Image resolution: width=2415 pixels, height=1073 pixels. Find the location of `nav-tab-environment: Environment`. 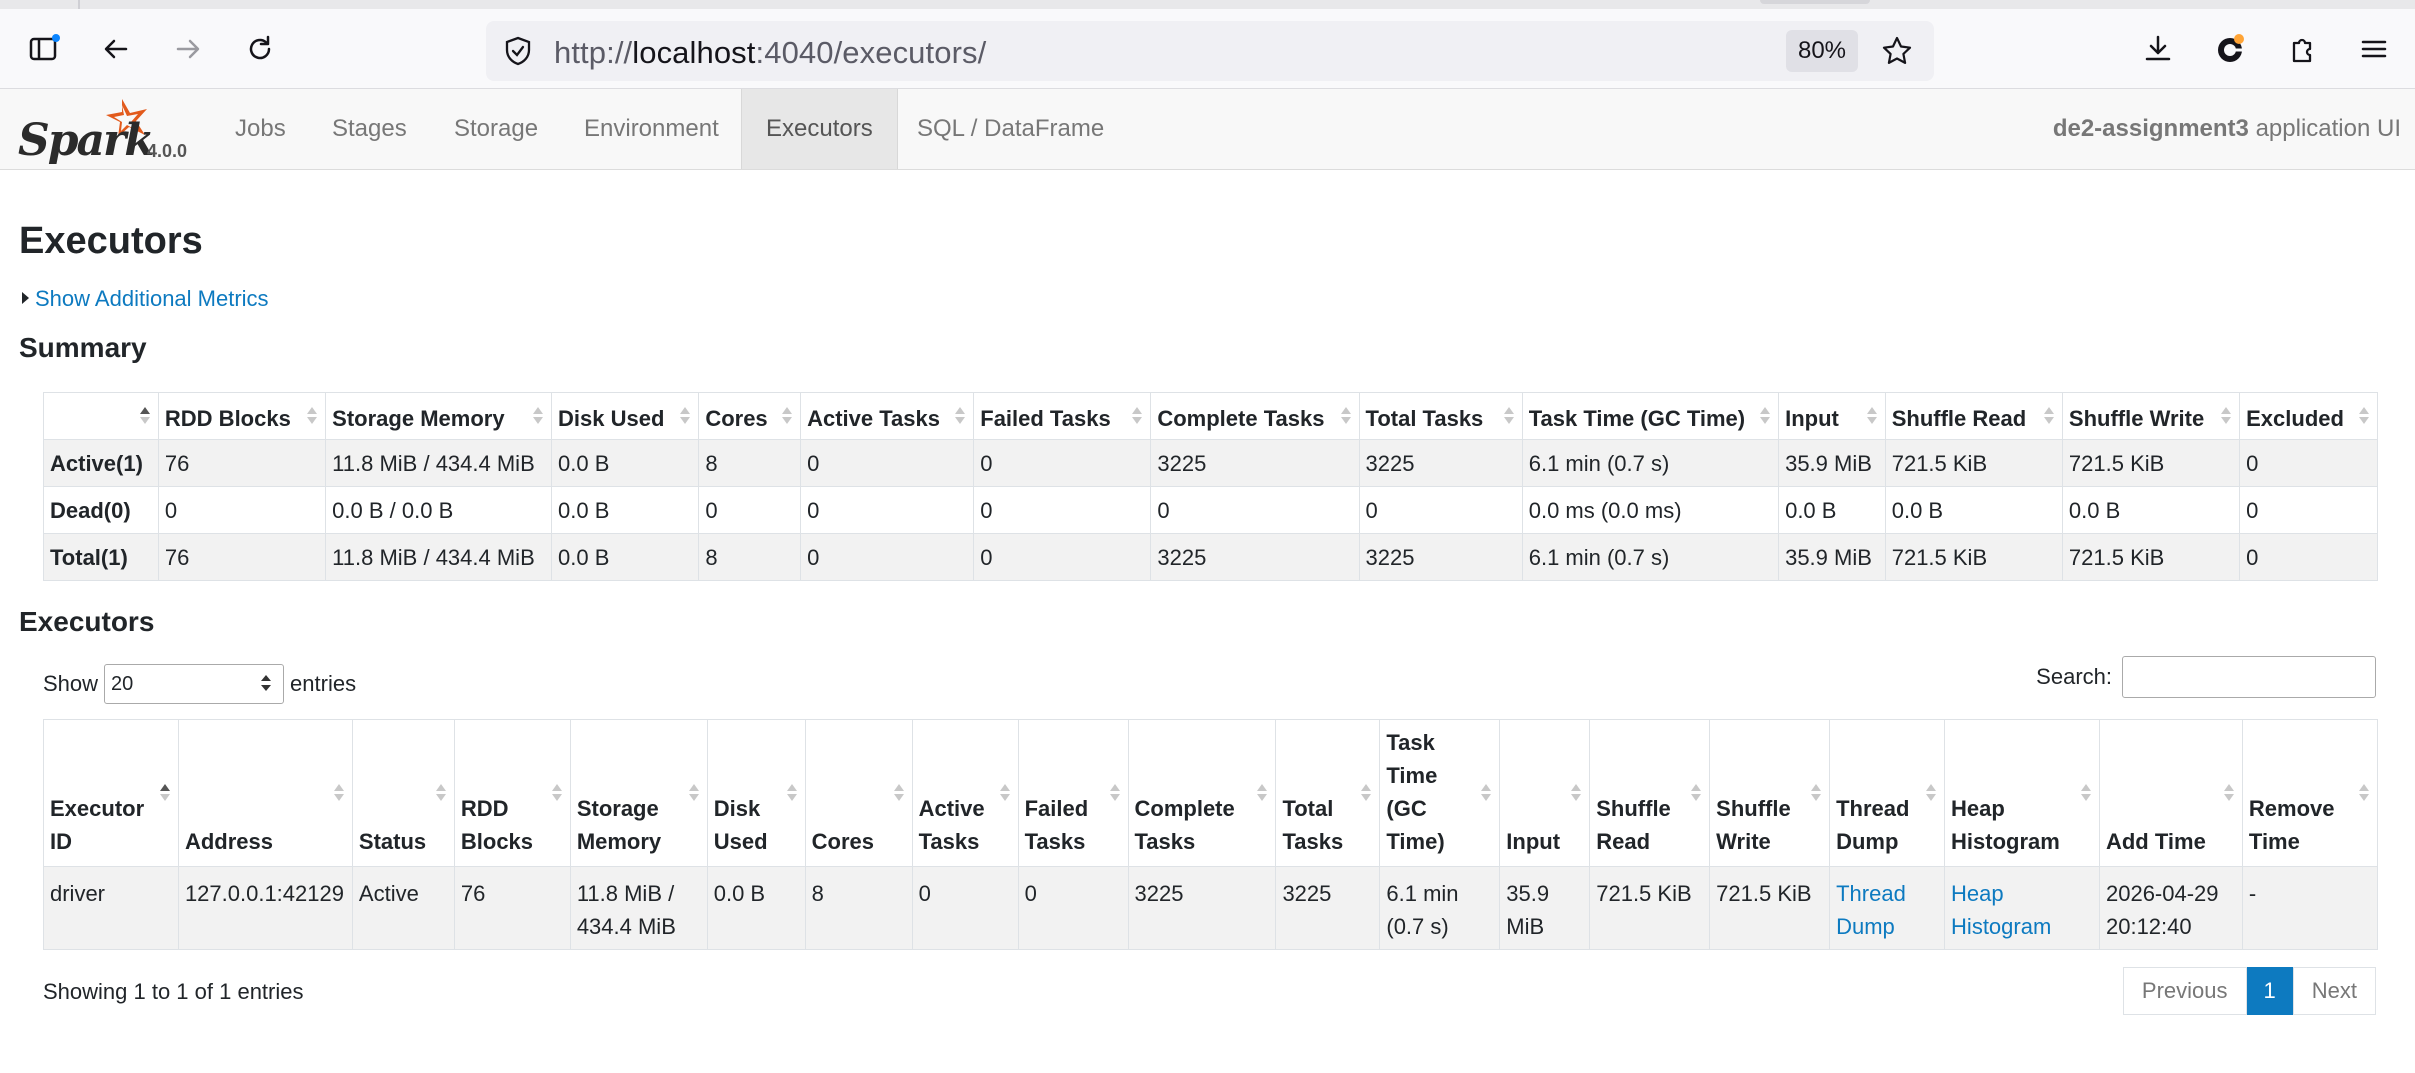

nav-tab-environment: Environment is located at coordinates (651, 129).